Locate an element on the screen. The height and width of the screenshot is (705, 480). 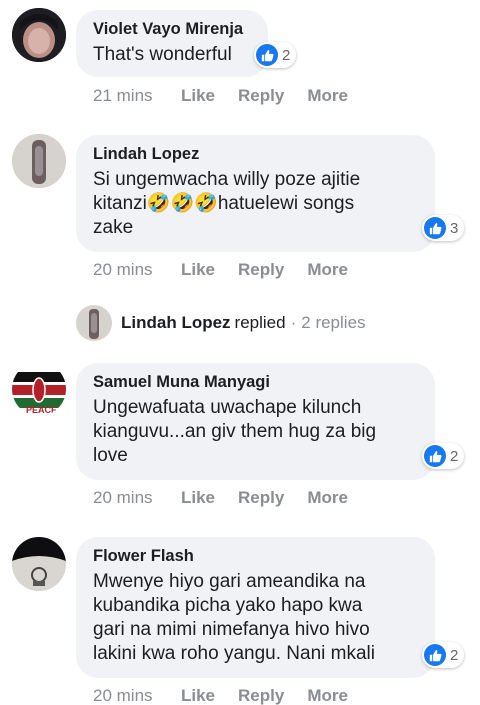
svg-text: PEACE is located at coordinates (41, 410).